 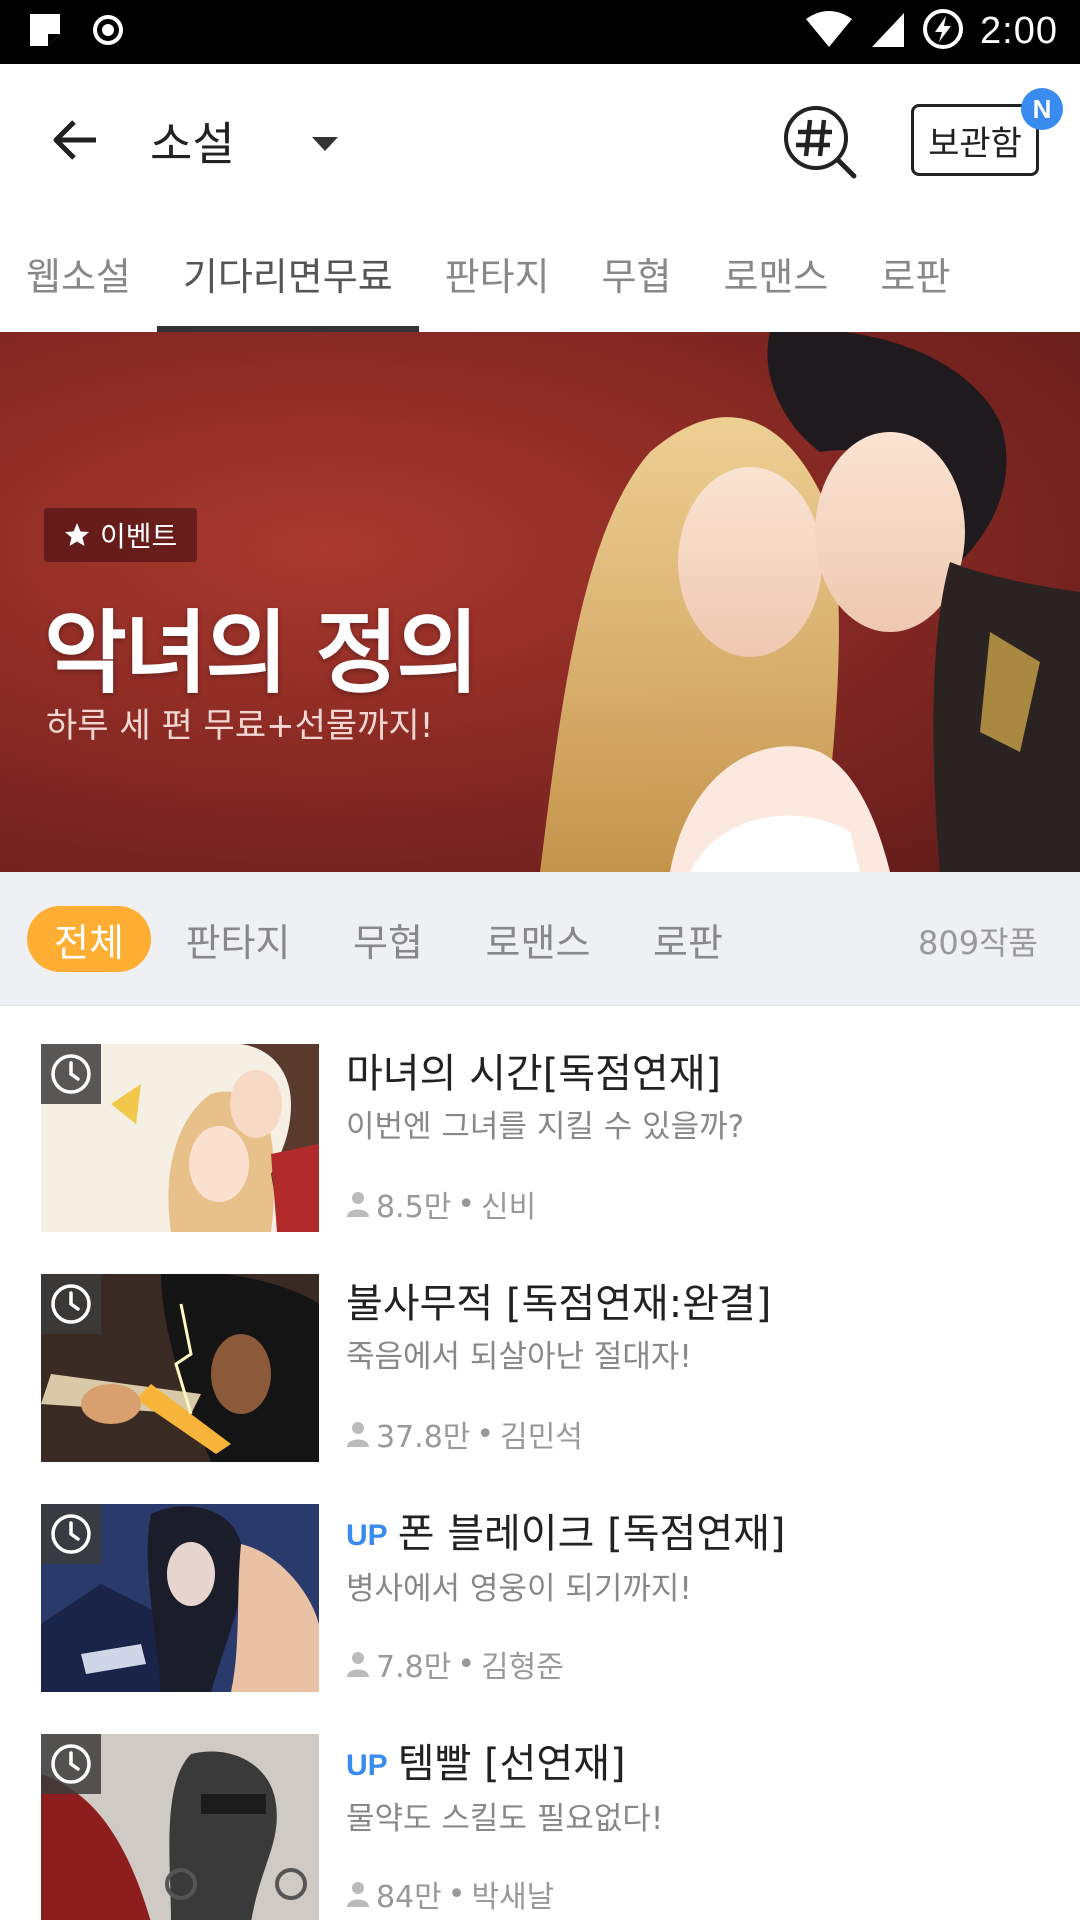 What do you see at coordinates (388, 939) in the screenshot?
I see `filter-martial-arts: 무협` at bounding box center [388, 939].